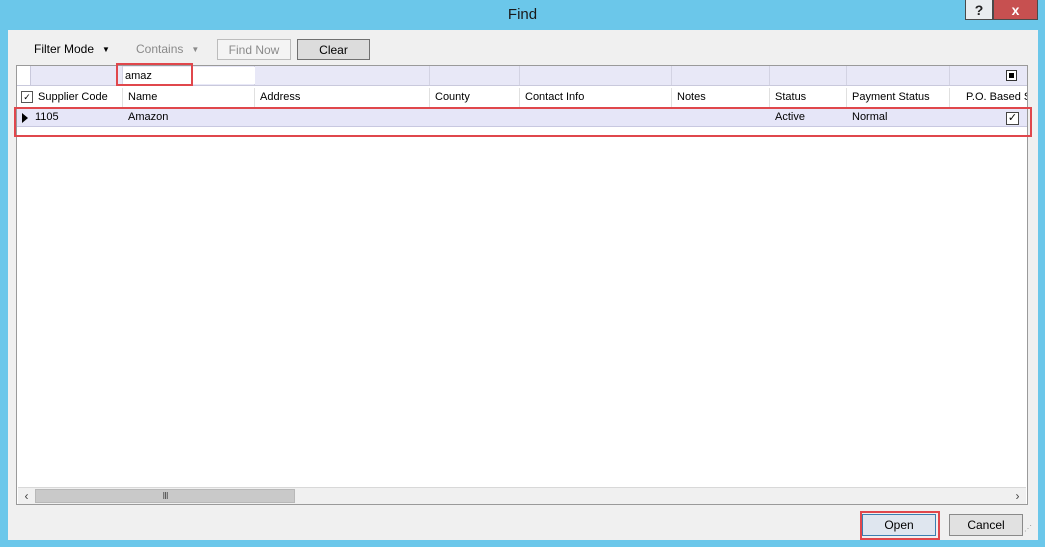 The height and width of the screenshot is (547, 1045). Describe the element at coordinates (721, 117) in the screenshot. I see `cell-notes` at that location.